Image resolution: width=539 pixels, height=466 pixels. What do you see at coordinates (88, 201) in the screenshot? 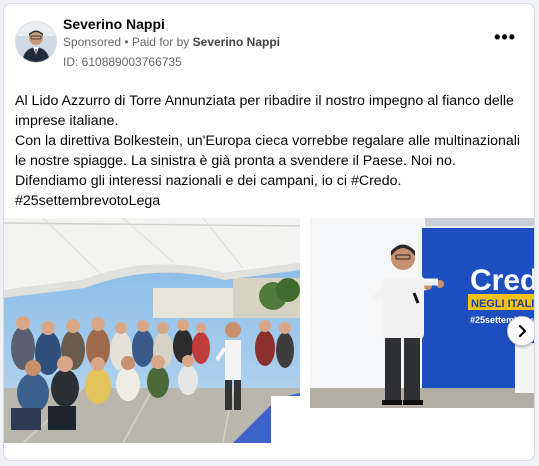
I see `body-hashtag: #25settembrevotoLega` at bounding box center [88, 201].